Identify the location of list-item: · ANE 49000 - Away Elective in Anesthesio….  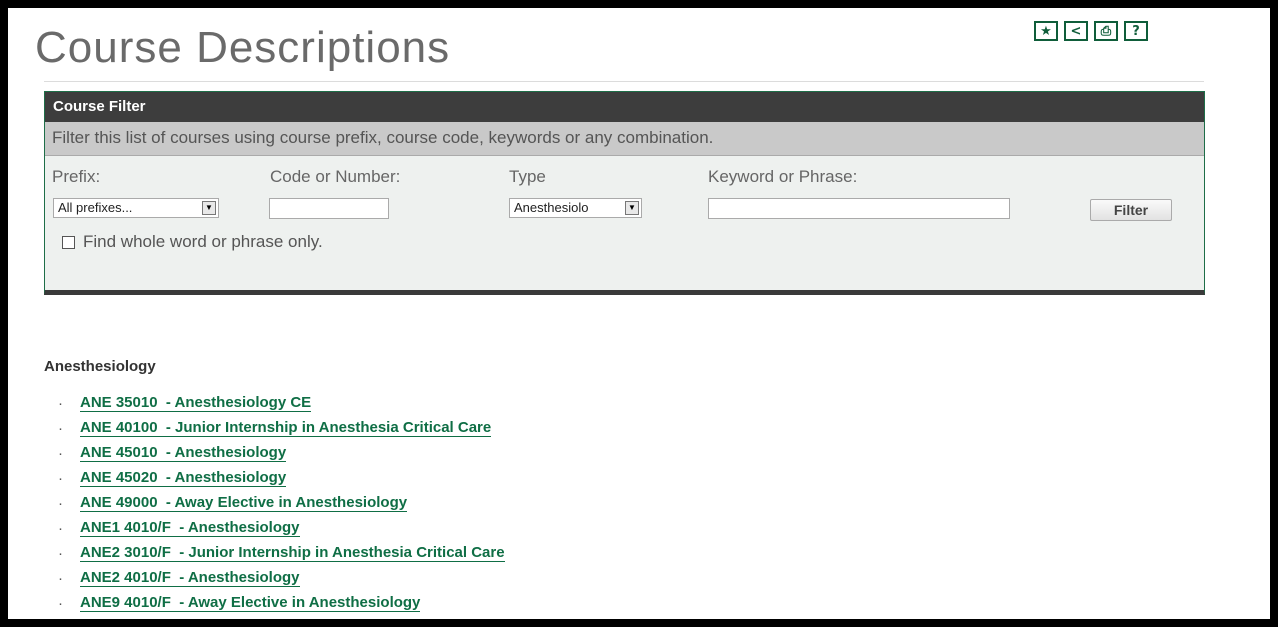
(233, 503).